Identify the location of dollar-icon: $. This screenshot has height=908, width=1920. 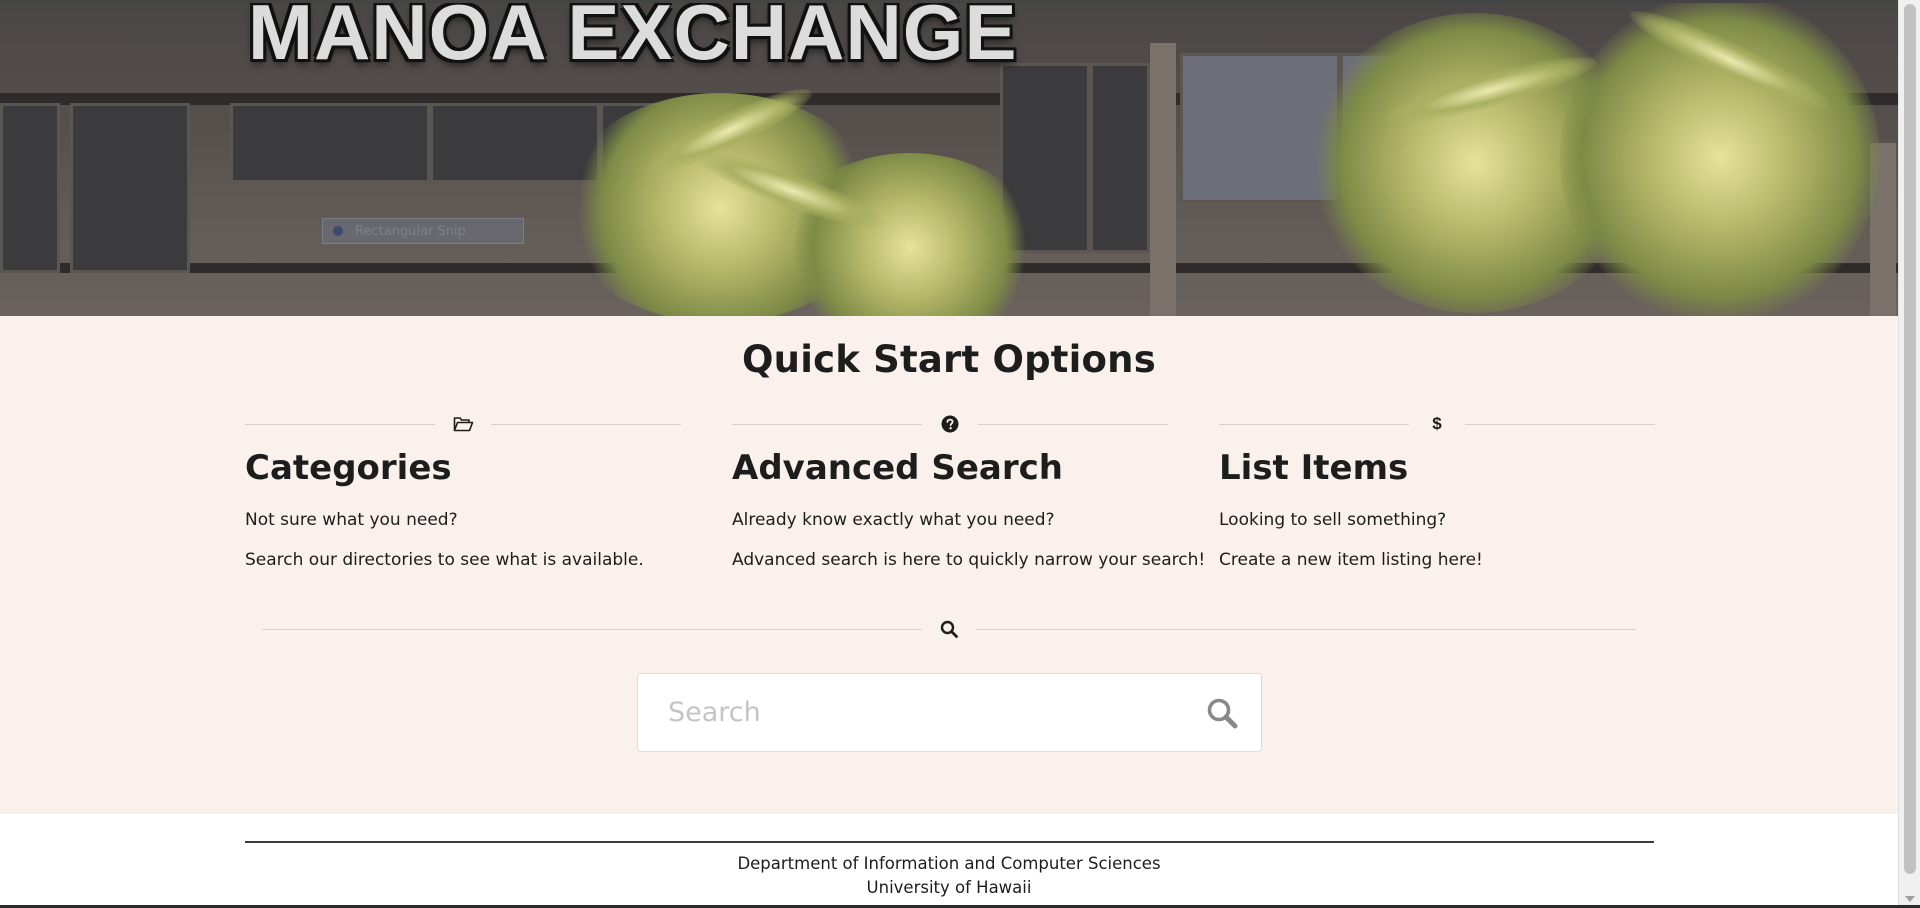
(1437, 423).